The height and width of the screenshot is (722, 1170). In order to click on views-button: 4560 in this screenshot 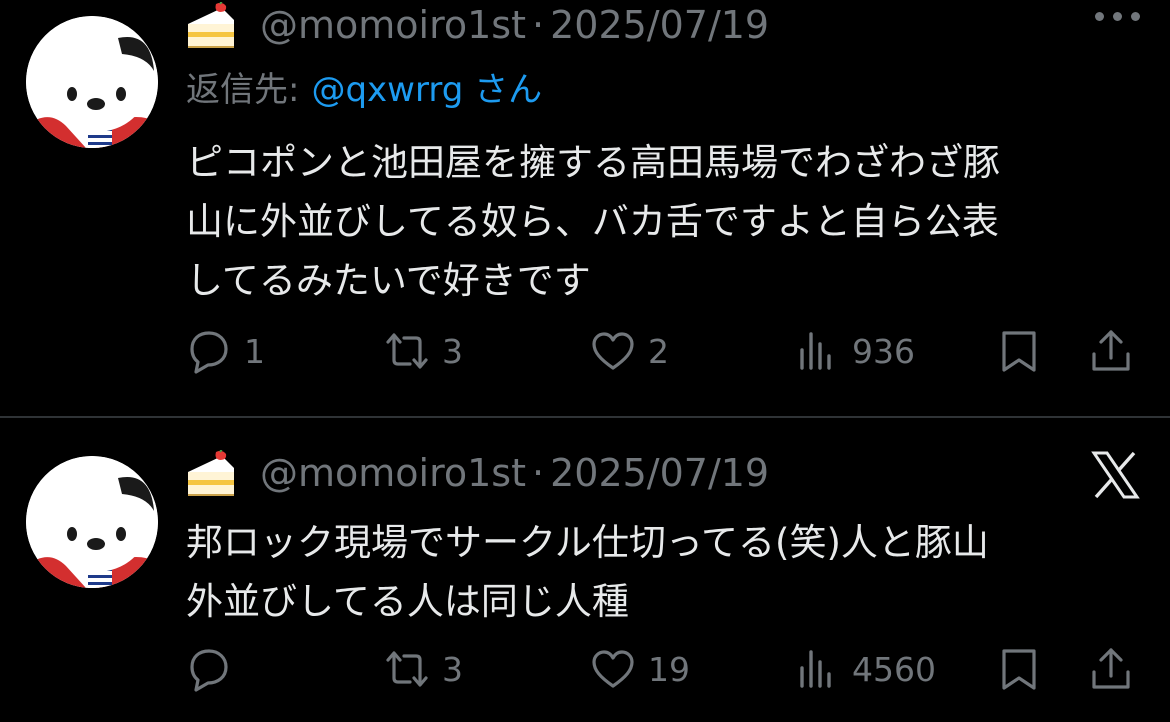, I will do `click(865, 669)`.